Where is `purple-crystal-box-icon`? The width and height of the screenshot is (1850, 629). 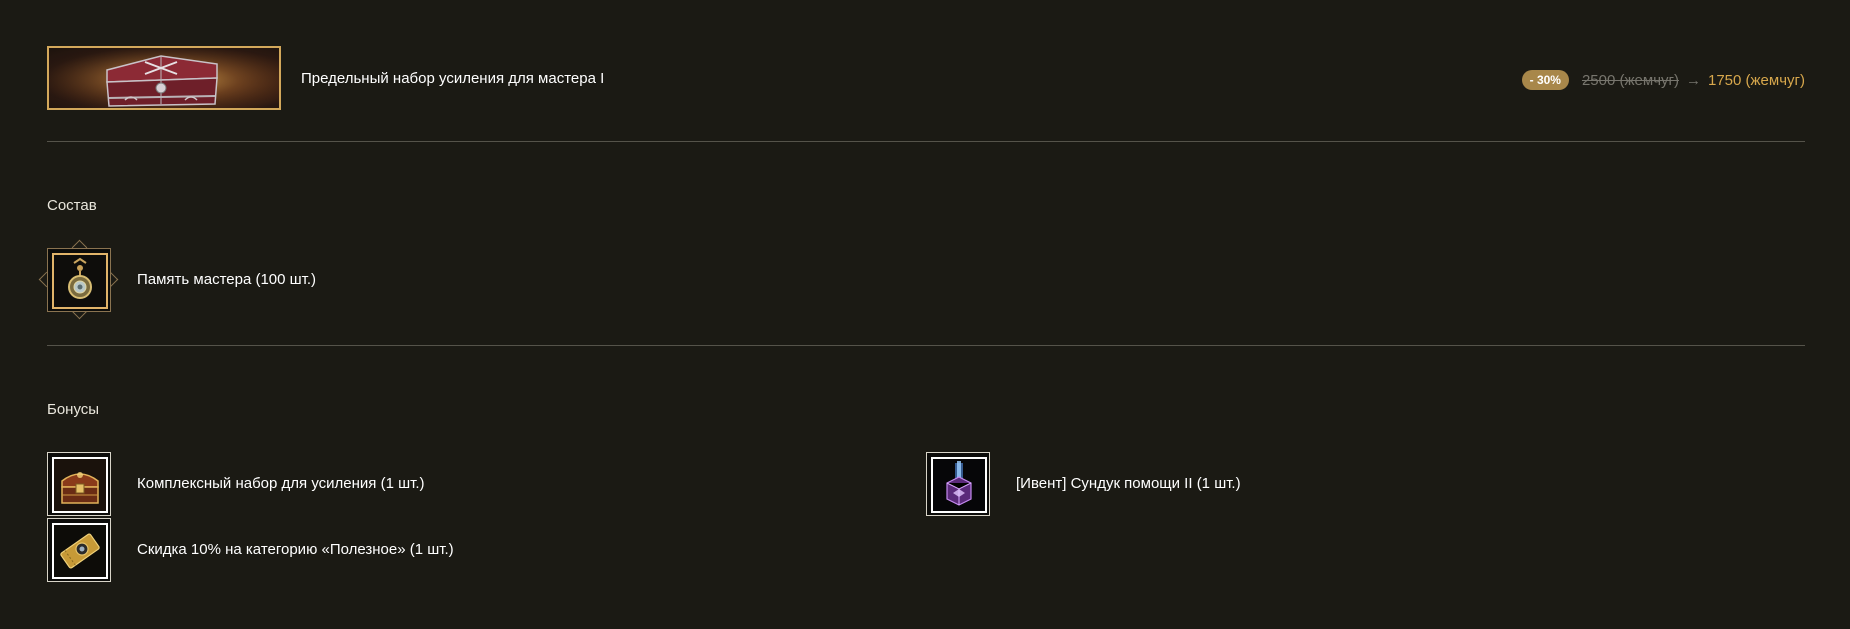 purple-crystal-box-icon is located at coordinates (959, 485).